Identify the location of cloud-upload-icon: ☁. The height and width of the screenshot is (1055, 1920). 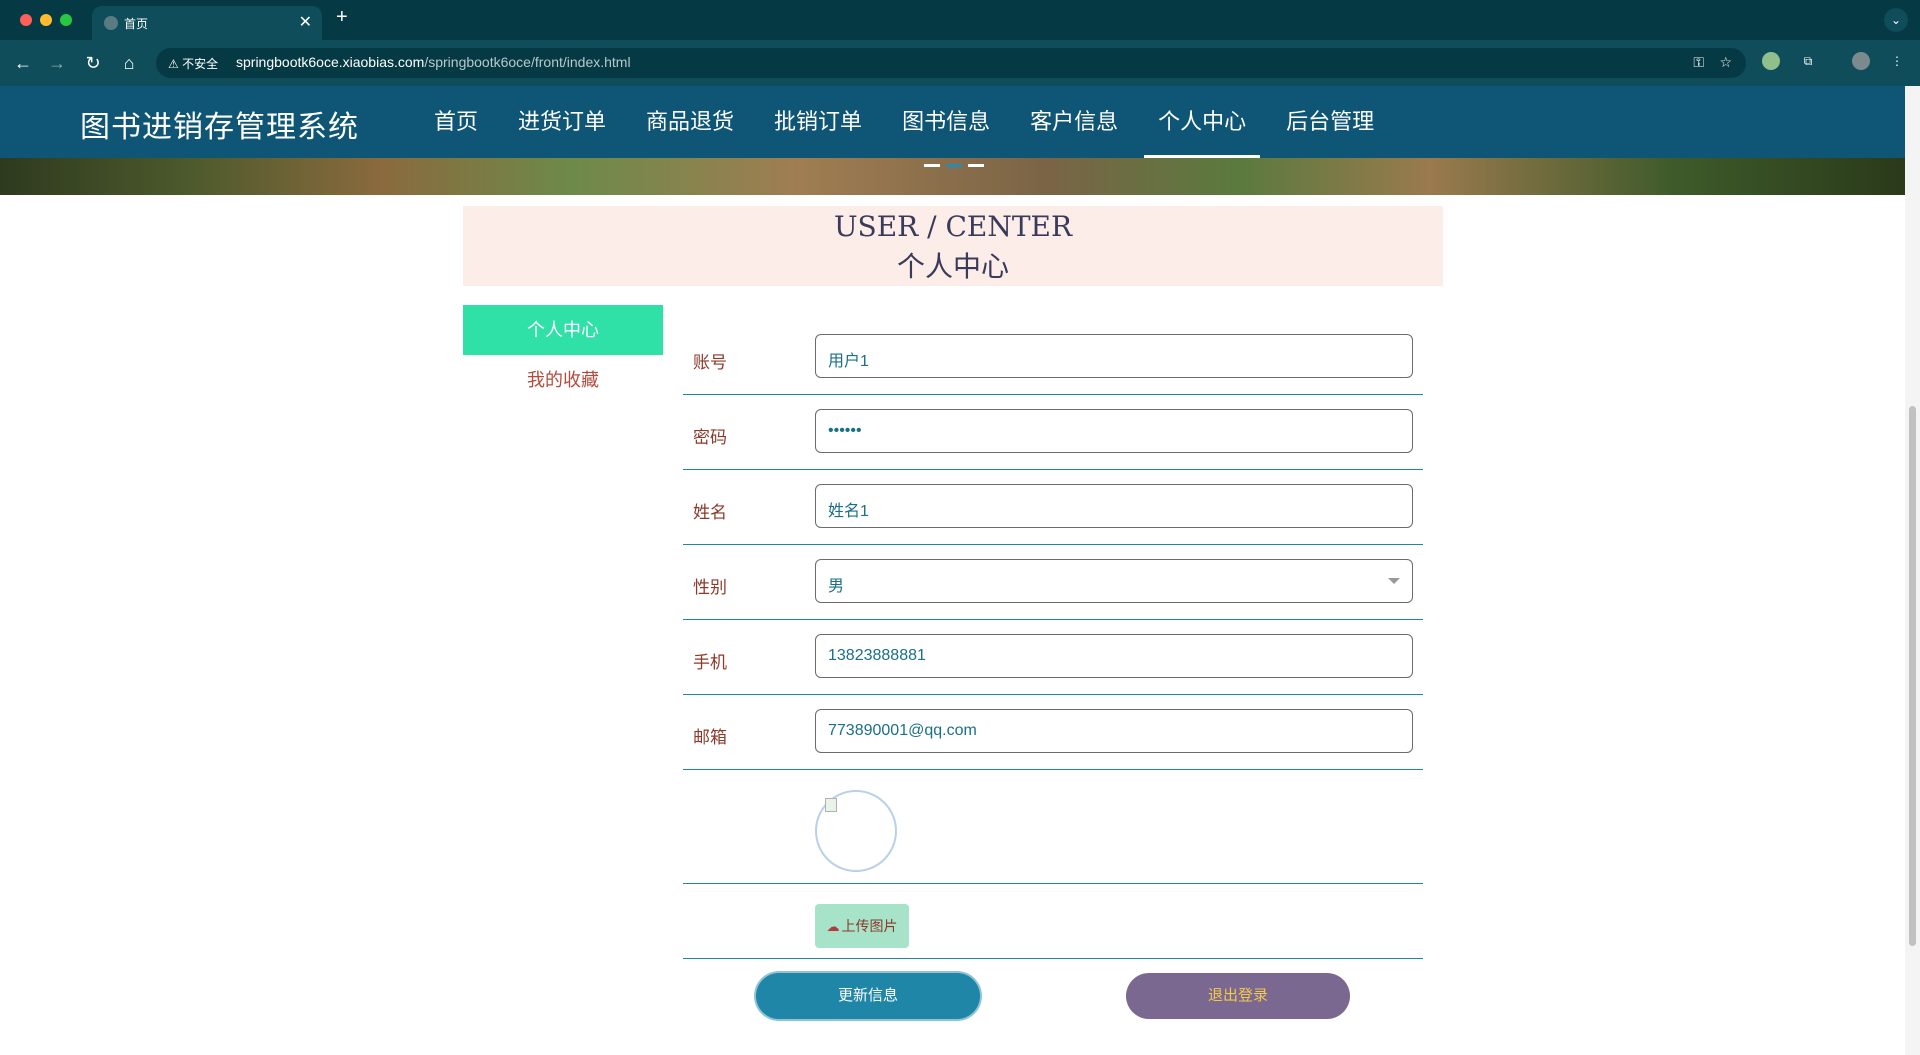
(833, 926).